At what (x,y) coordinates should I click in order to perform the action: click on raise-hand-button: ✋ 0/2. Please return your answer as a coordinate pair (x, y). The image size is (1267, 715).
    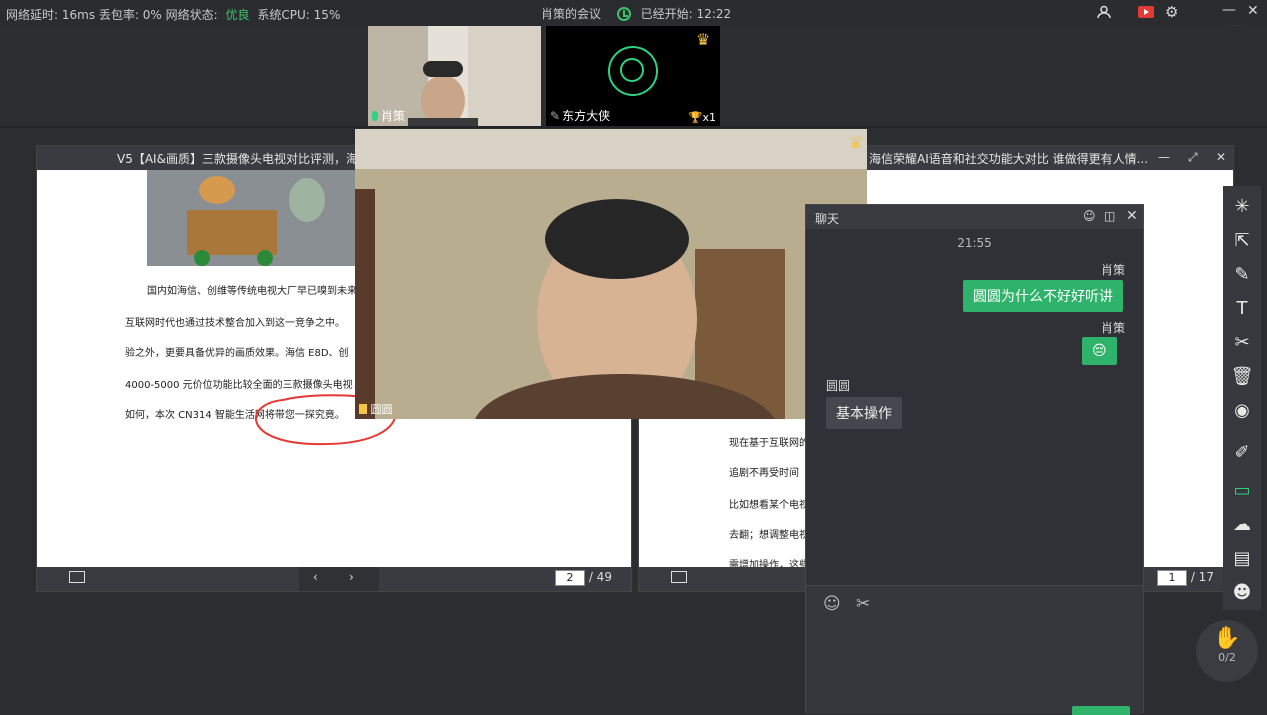
    Looking at the image, I should click on (1227, 651).